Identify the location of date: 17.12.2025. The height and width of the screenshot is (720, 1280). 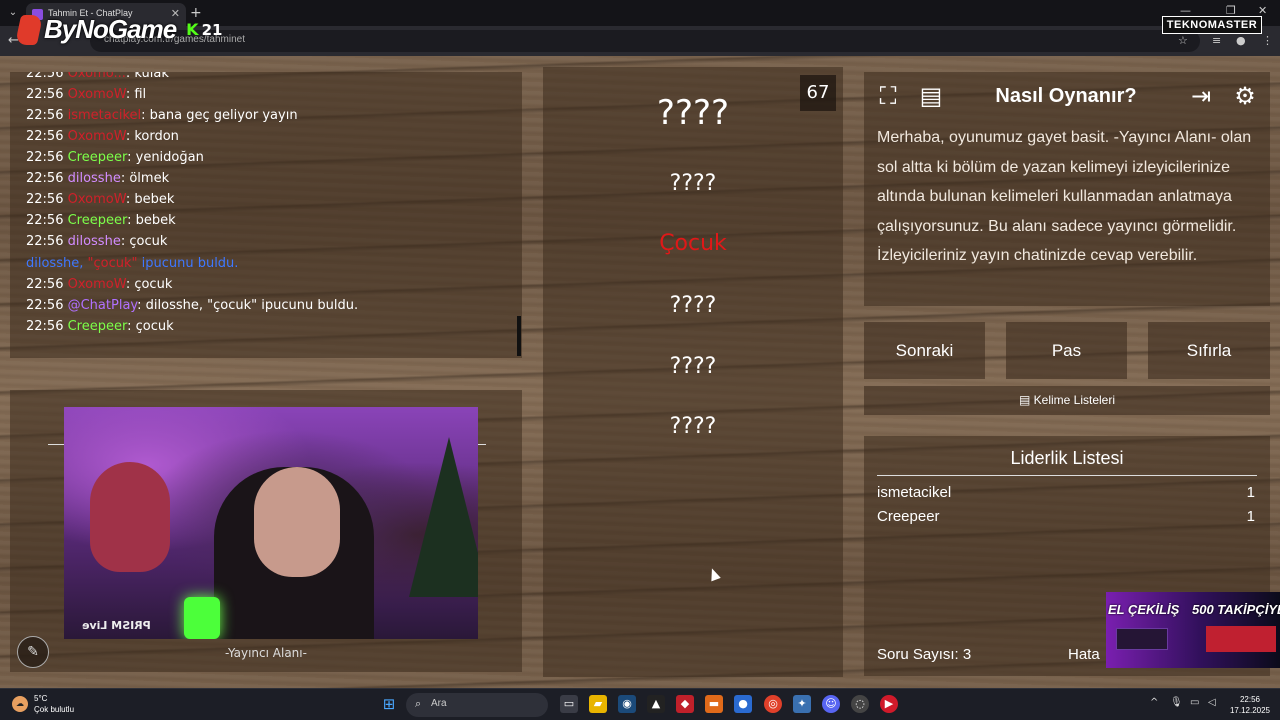
(1250, 710).